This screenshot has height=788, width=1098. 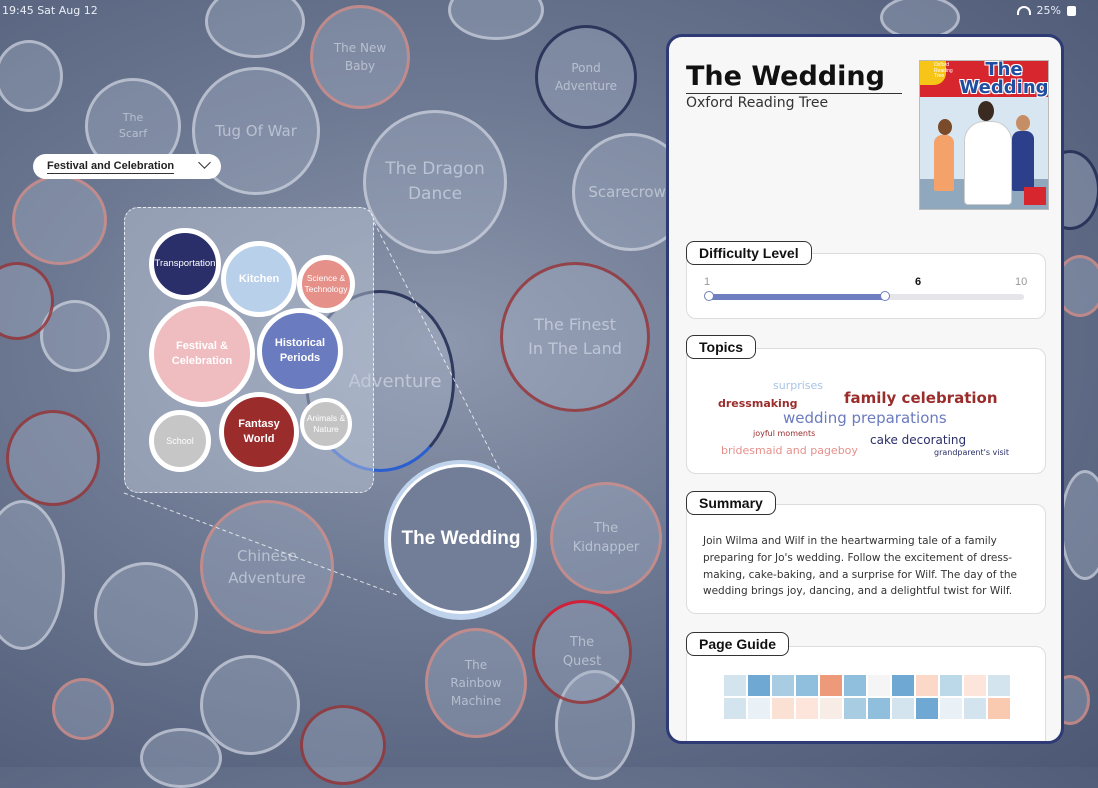 What do you see at coordinates (984, 135) in the screenshot?
I see `book-cover-image: Oxford Reading Tree The Wedding` at bounding box center [984, 135].